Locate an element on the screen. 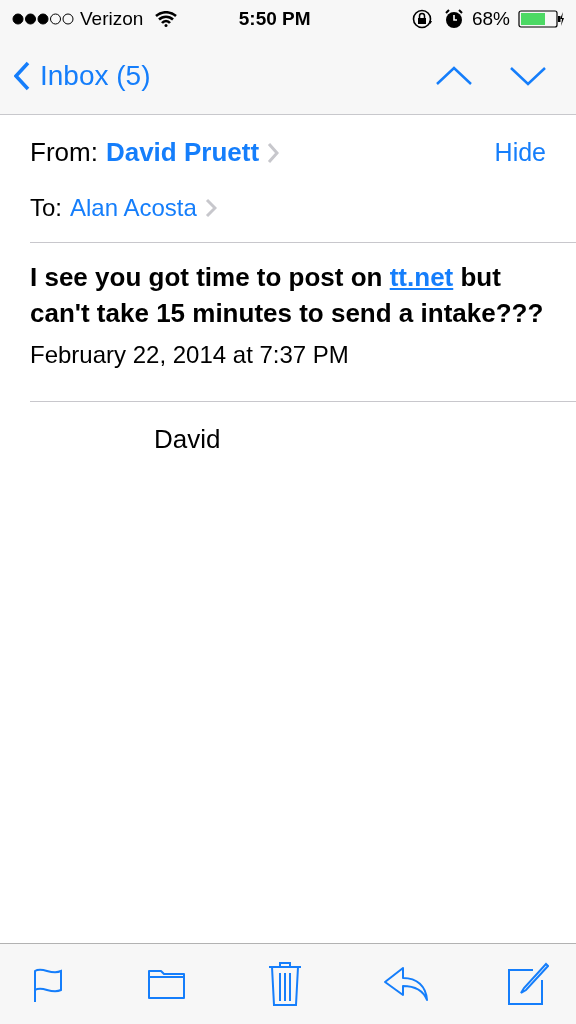 This screenshot has height=1024, width=576. status-time: 5:50 PM is located at coordinates (274, 18).